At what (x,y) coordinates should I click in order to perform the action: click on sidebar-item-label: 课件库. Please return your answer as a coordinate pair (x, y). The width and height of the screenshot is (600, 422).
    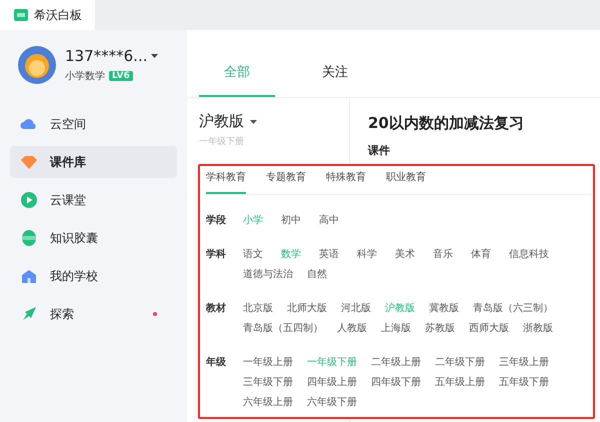
    Looking at the image, I should click on (68, 162).